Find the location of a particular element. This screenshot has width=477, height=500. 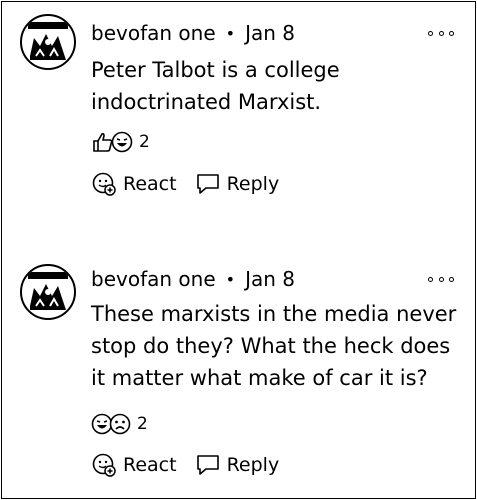

comment-line: stop do they? What the heck does is located at coordinates (271, 346).